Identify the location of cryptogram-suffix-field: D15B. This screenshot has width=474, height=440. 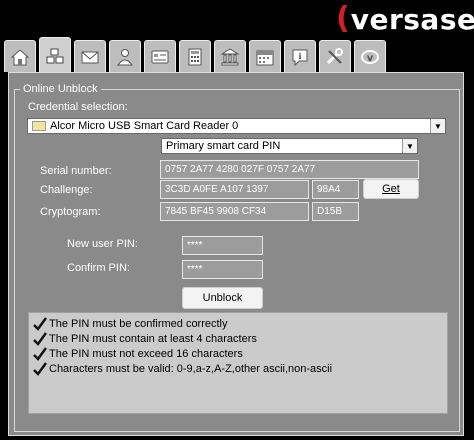
(335, 211).